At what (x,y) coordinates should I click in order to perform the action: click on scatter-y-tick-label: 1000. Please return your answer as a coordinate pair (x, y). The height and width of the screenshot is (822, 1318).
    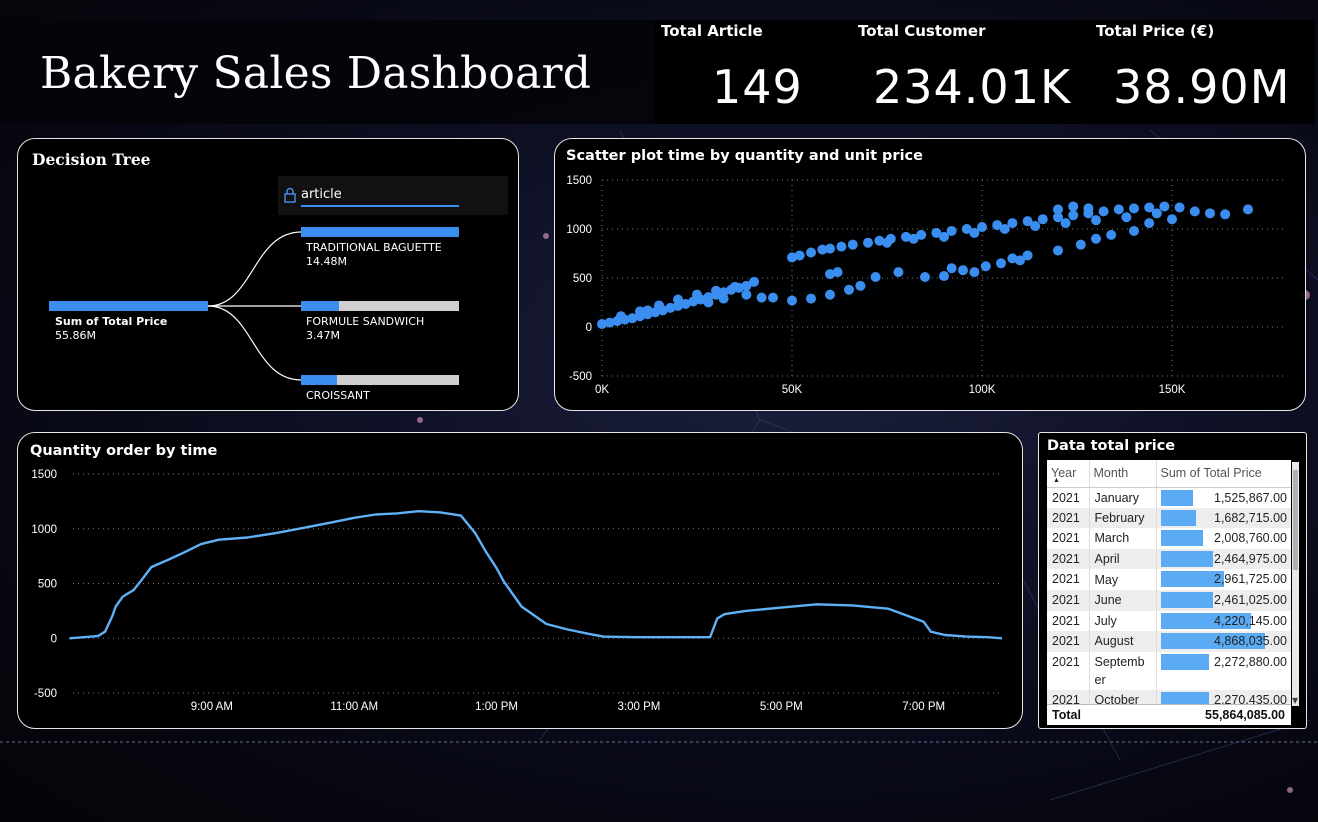
    Looking at the image, I should click on (579, 230).